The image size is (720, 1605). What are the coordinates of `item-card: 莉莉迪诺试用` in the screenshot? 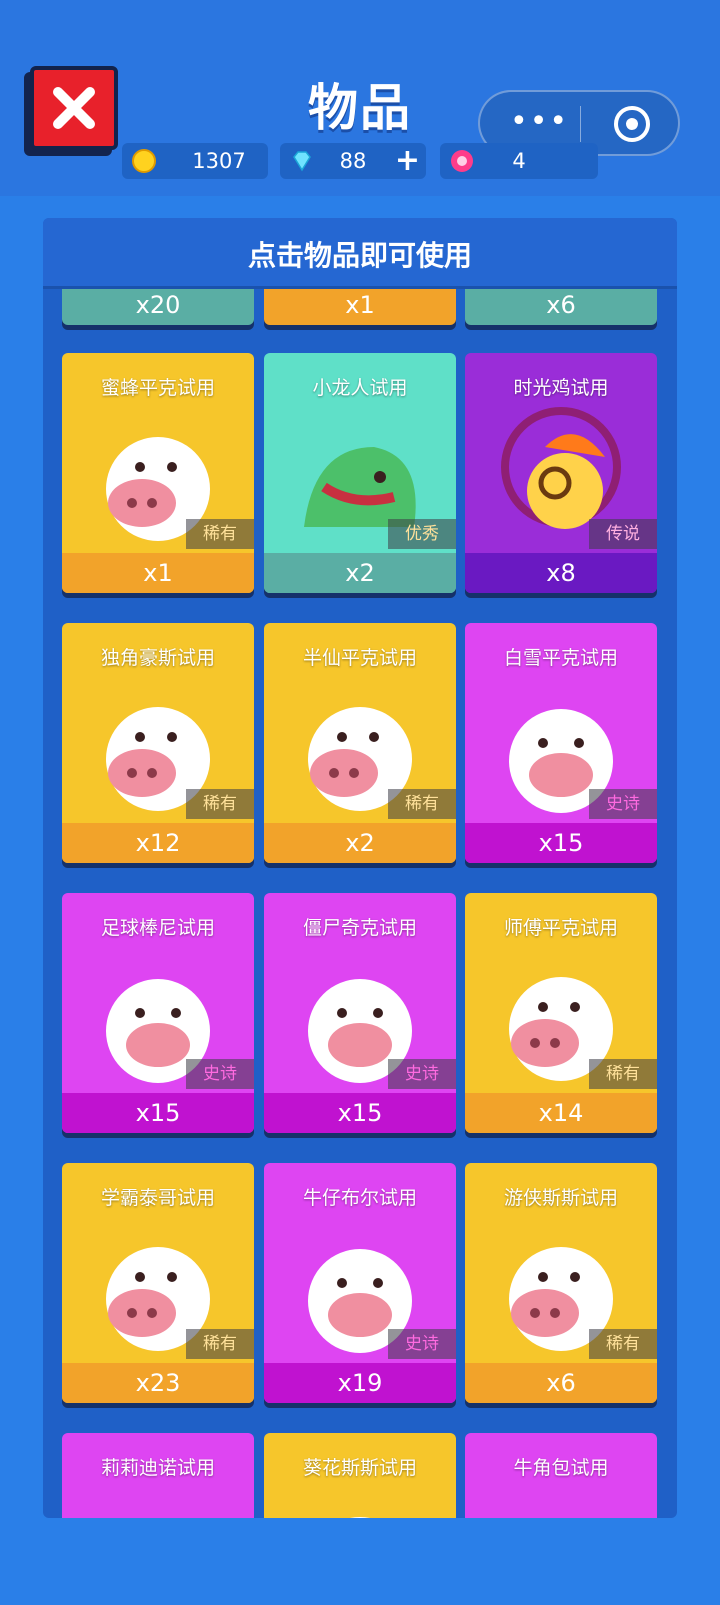 It's located at (158, 1475).